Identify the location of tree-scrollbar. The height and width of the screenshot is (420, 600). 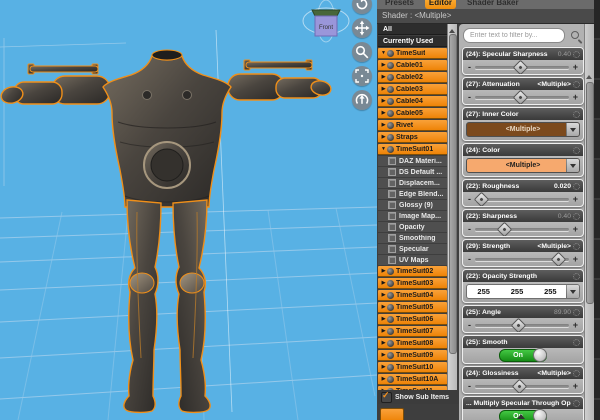
(452, 207).